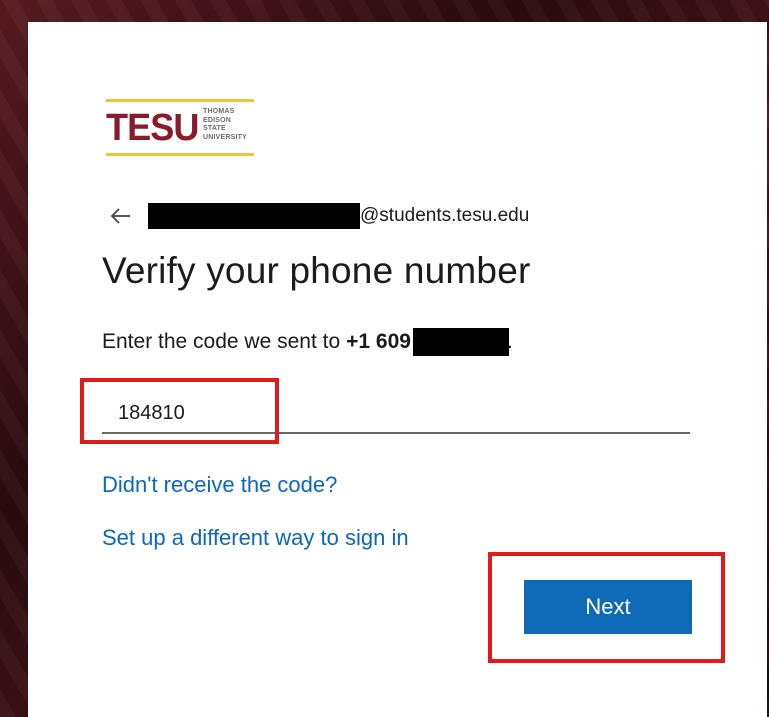 The image size is (769, 717). I want to click on logo-subtitle: THOMAS EDISON STATE UNIVERSITY, so click(225, 124).